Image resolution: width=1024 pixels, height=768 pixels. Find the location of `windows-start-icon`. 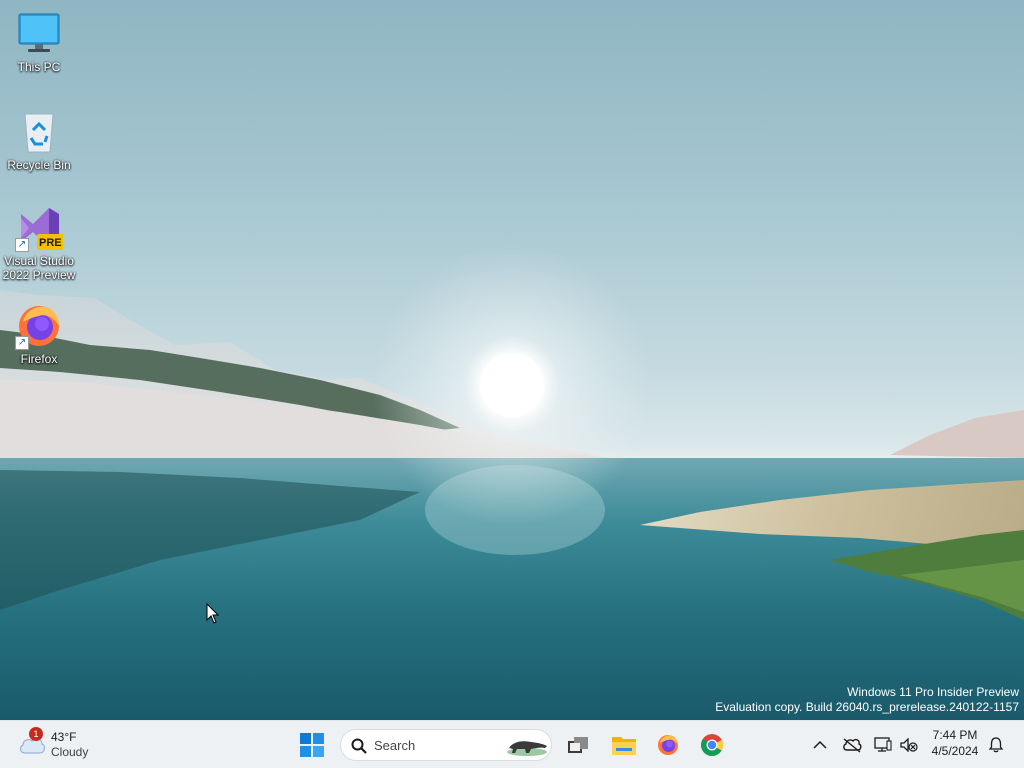

windows-start-icon is located at coordinates (312, 745).